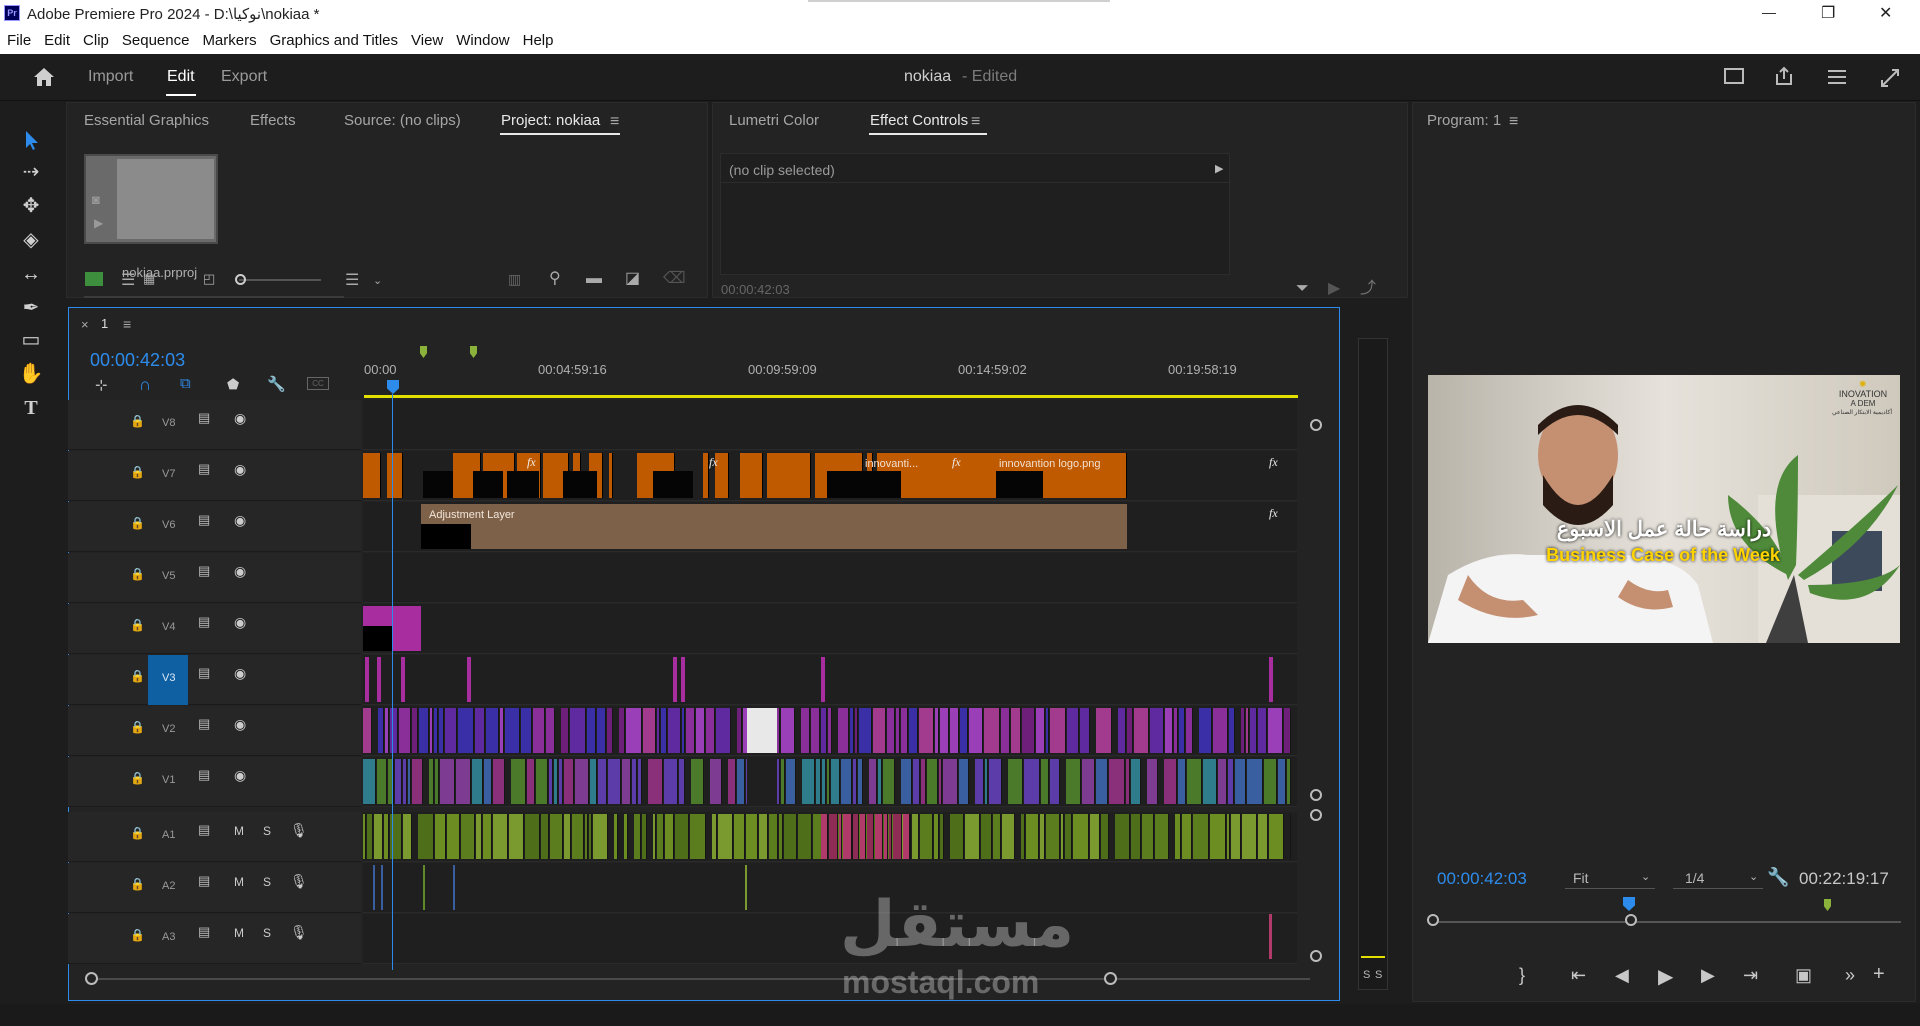 The image size is (1920, 1026). I want to click on a3-clip, so click(1270, 936).